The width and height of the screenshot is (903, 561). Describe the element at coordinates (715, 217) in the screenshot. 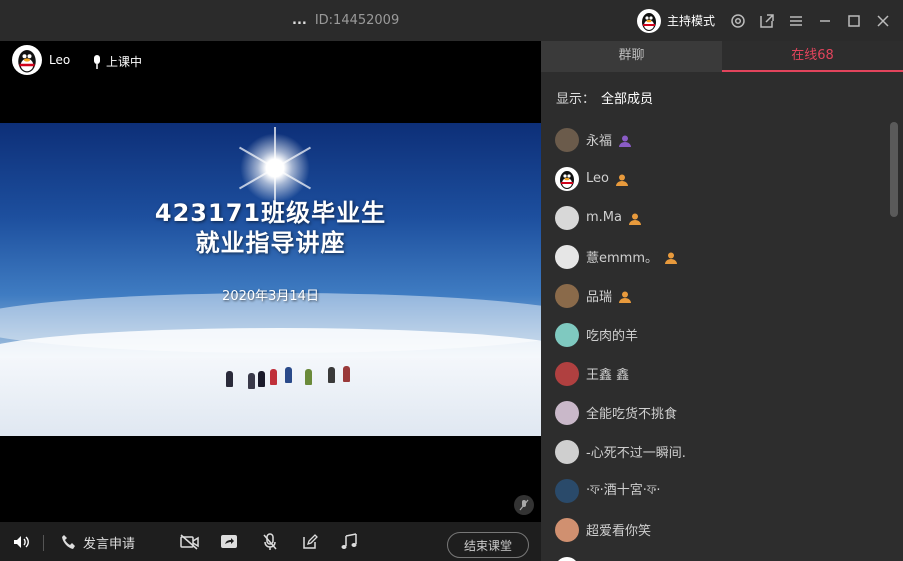

I see `member-row: m.Ma` at that location.